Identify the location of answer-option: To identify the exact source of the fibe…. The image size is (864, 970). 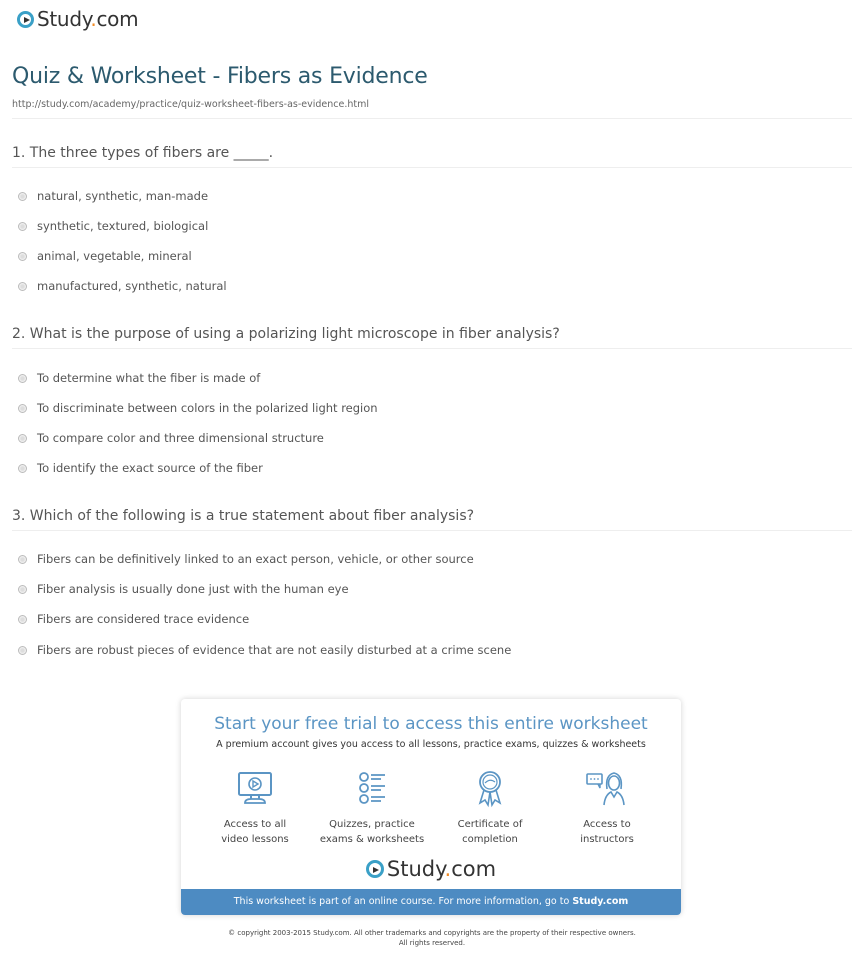
(140, 468).